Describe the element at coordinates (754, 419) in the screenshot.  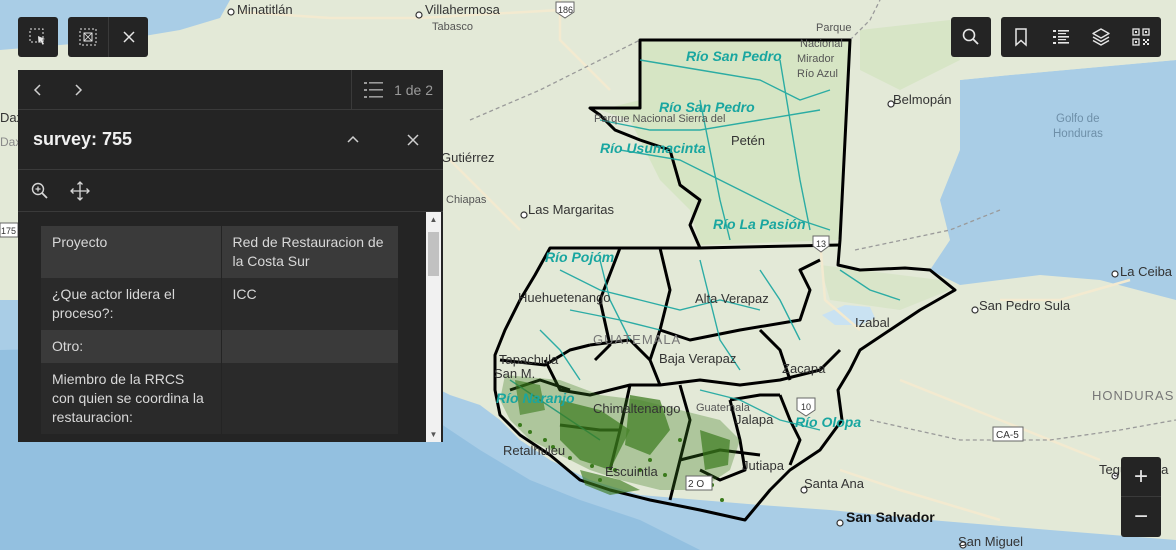
I see `label-jalapa: Jalapa` at that location.